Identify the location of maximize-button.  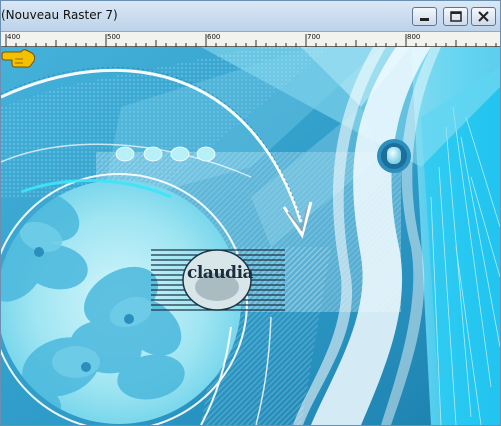
(455, 16).